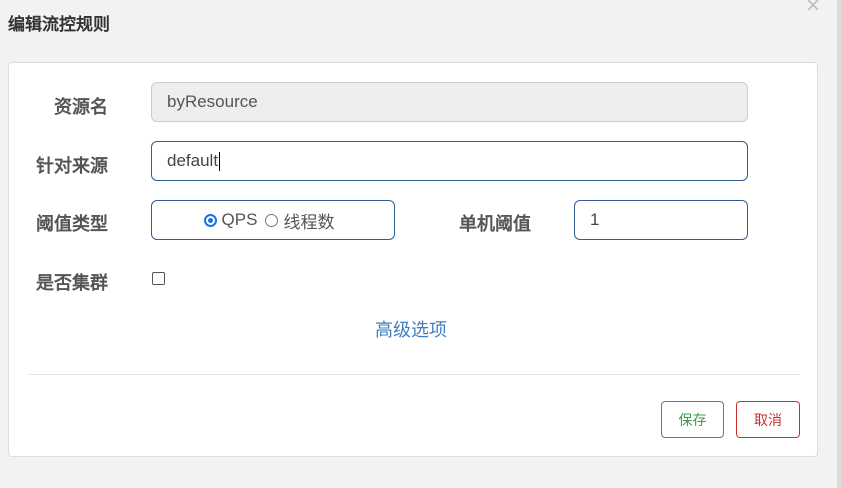 The width and height of the screenshot is (841, 488). I want to click on resource-input: byResource, so click(449, 102).